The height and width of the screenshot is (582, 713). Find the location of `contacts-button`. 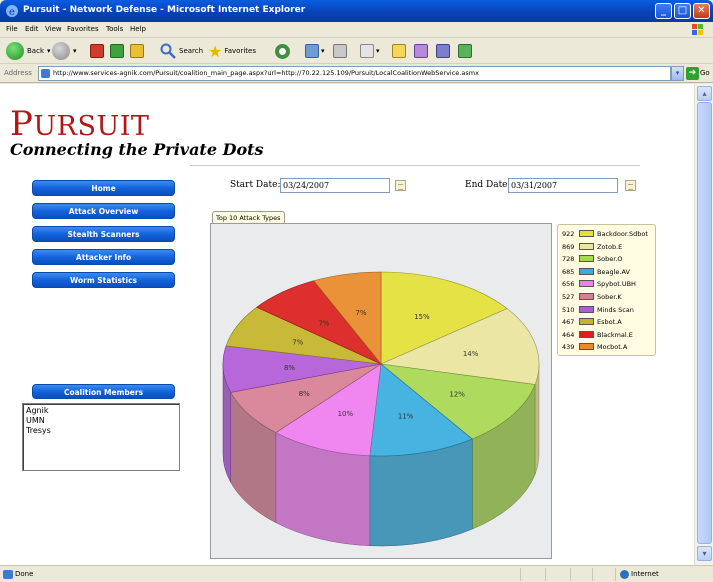

contacts-button is located at coordinates (465, 51).